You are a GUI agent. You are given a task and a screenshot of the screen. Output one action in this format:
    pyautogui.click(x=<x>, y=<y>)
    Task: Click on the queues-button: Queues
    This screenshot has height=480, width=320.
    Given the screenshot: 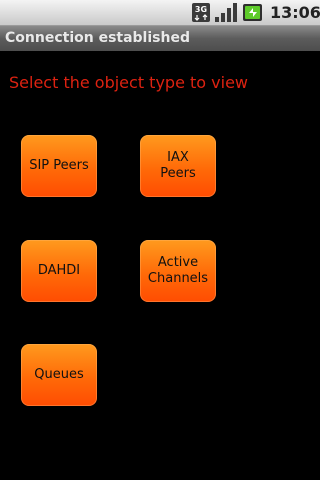 What is the action you would take?
    pyautogui.click(x=59, y=375)
    